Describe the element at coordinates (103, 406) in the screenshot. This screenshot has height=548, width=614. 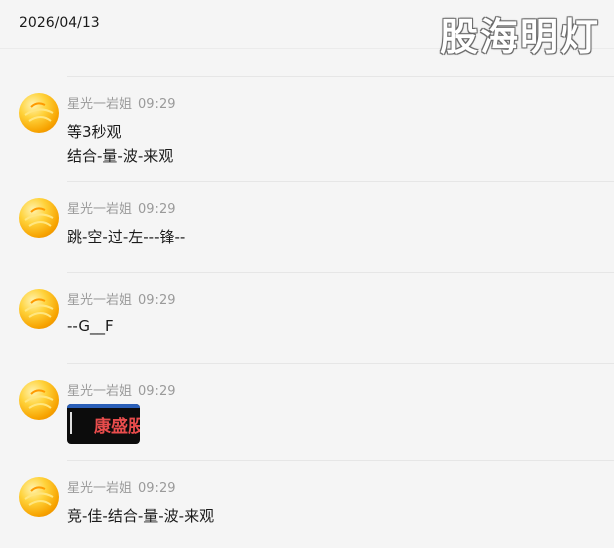
I see `thumbnail-header-bar` at that location.